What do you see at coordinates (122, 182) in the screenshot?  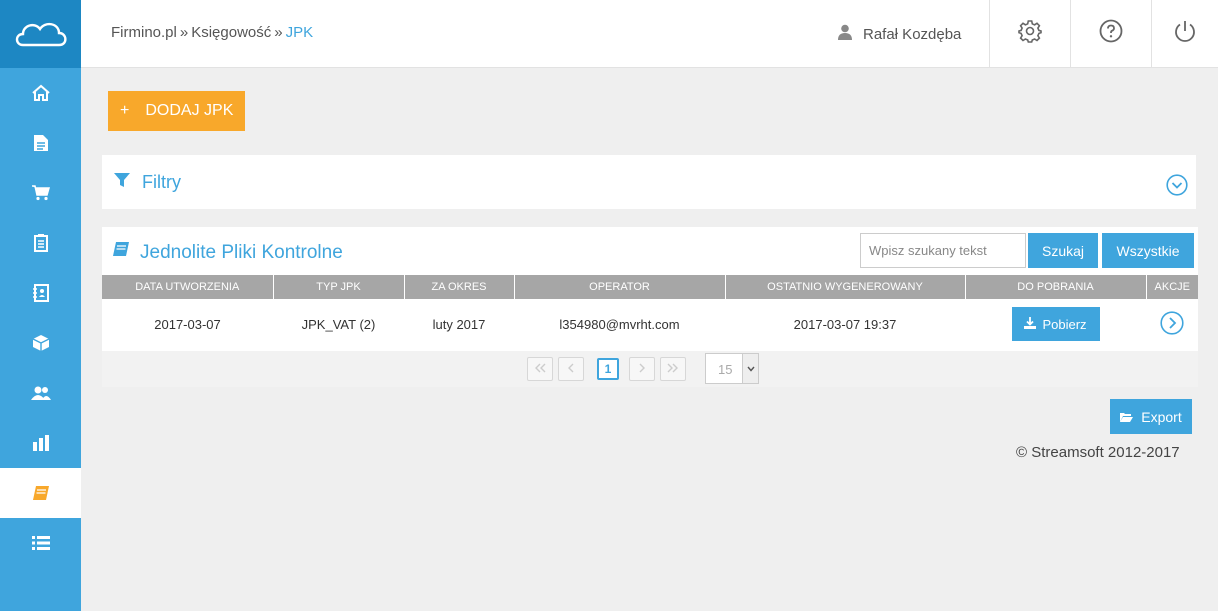 I see `filter-icon` at bounding box center [122, 182].